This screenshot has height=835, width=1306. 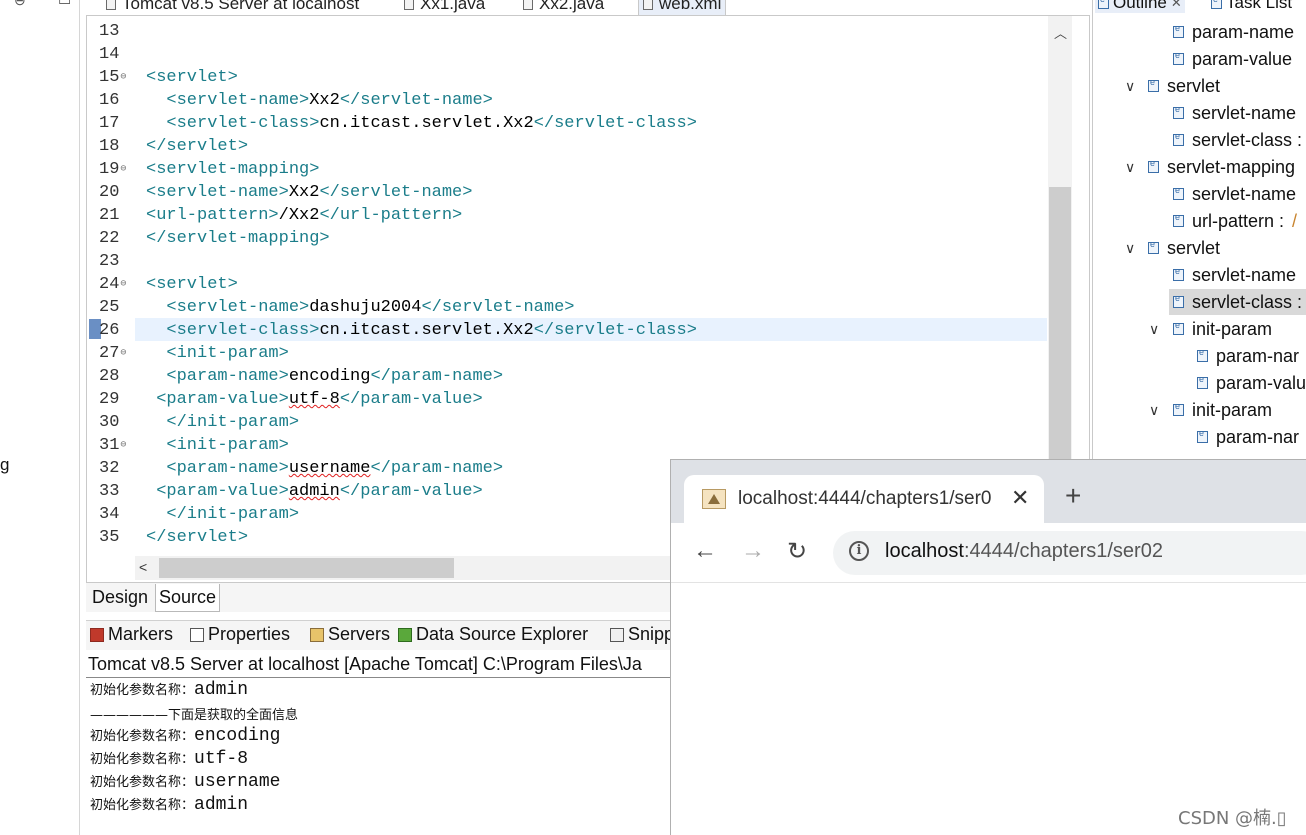 I want to click on tab-label: Properties, so click(x=249, y=634).